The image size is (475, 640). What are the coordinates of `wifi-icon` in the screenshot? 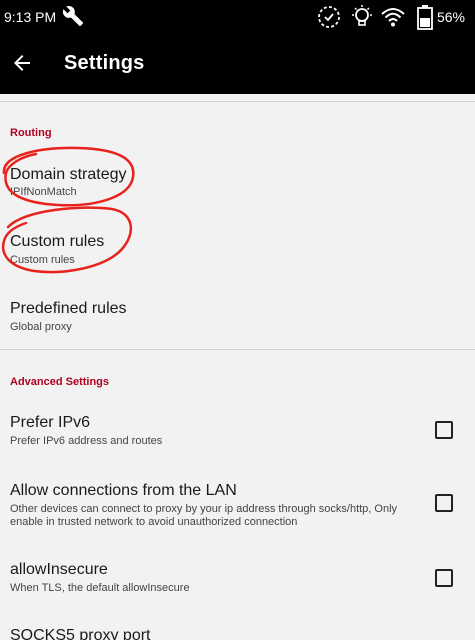 It's located at (393, 17).